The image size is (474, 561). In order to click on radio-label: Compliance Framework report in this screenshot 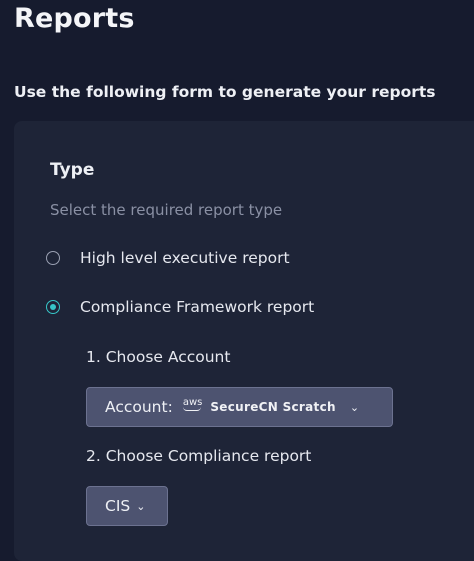, I will do `click(197, 307)`.